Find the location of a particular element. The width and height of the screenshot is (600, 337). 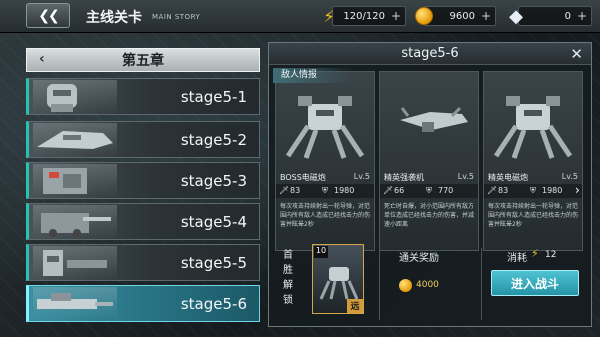

reward-unit-portrait is located at coordinates (339, 283).